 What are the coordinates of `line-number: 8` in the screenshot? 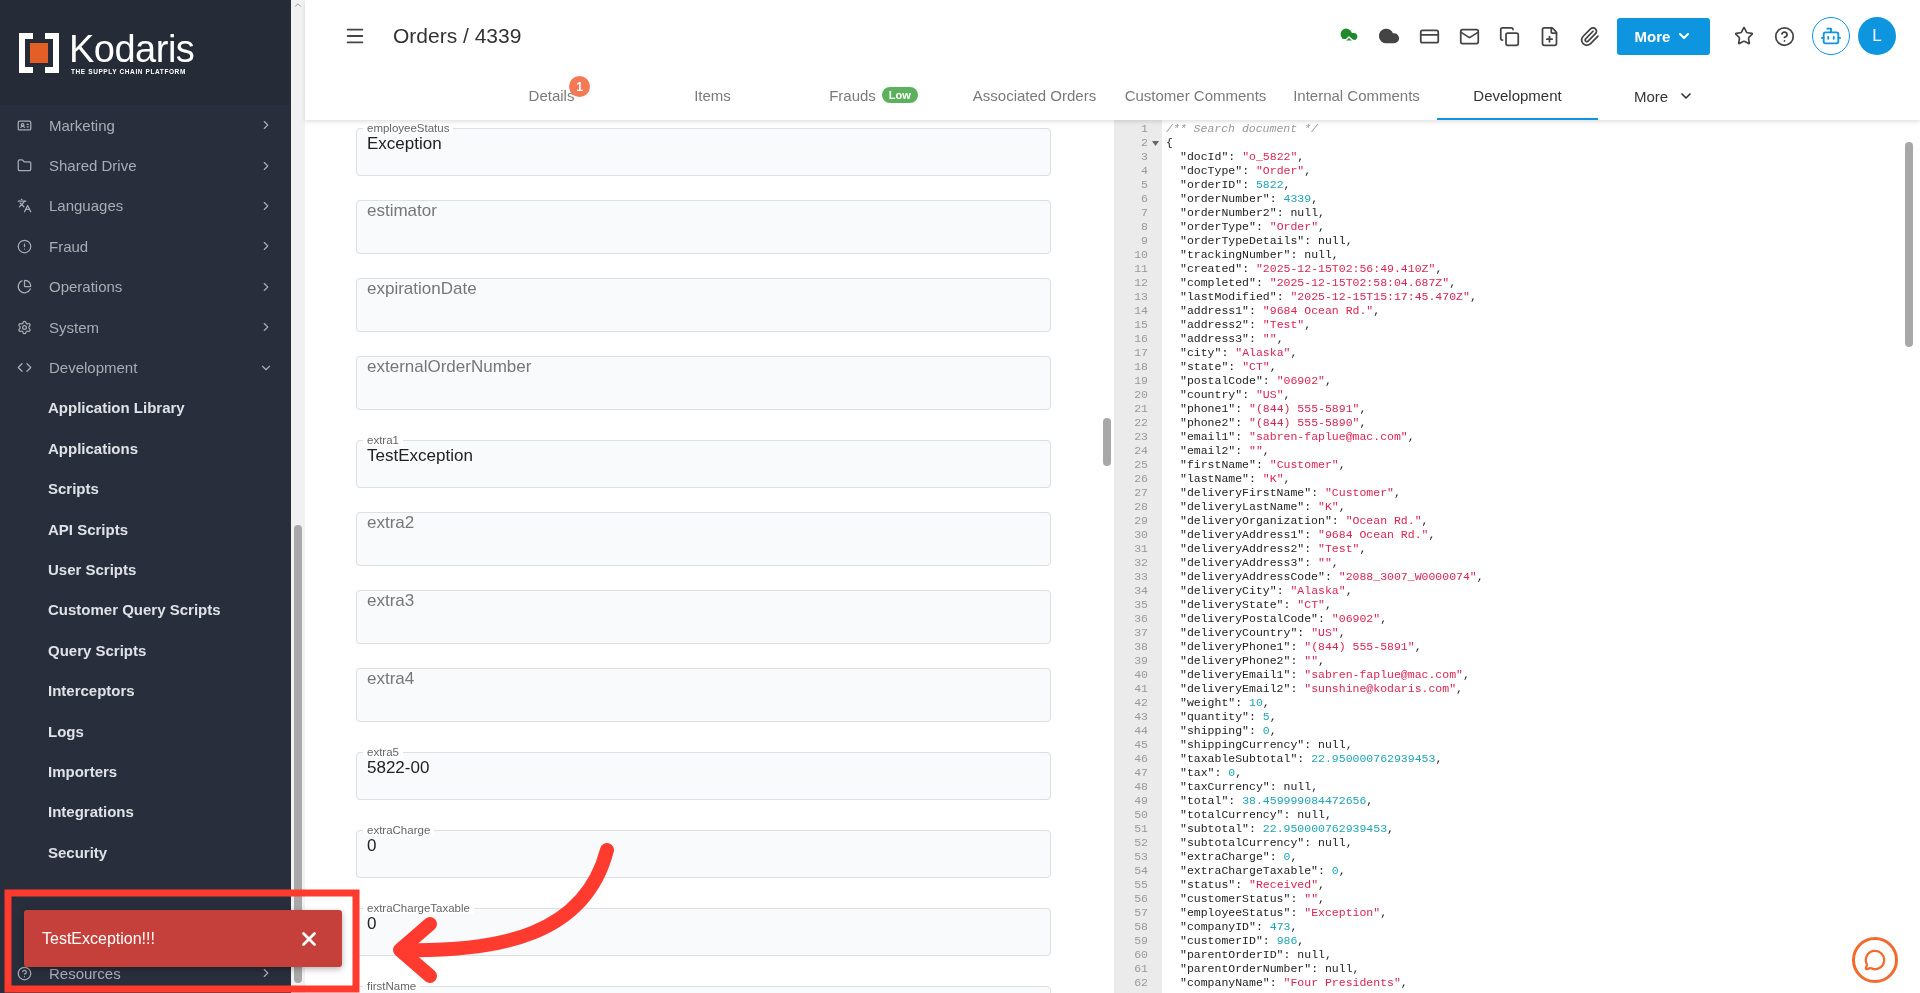 It's located at (1144, 227).